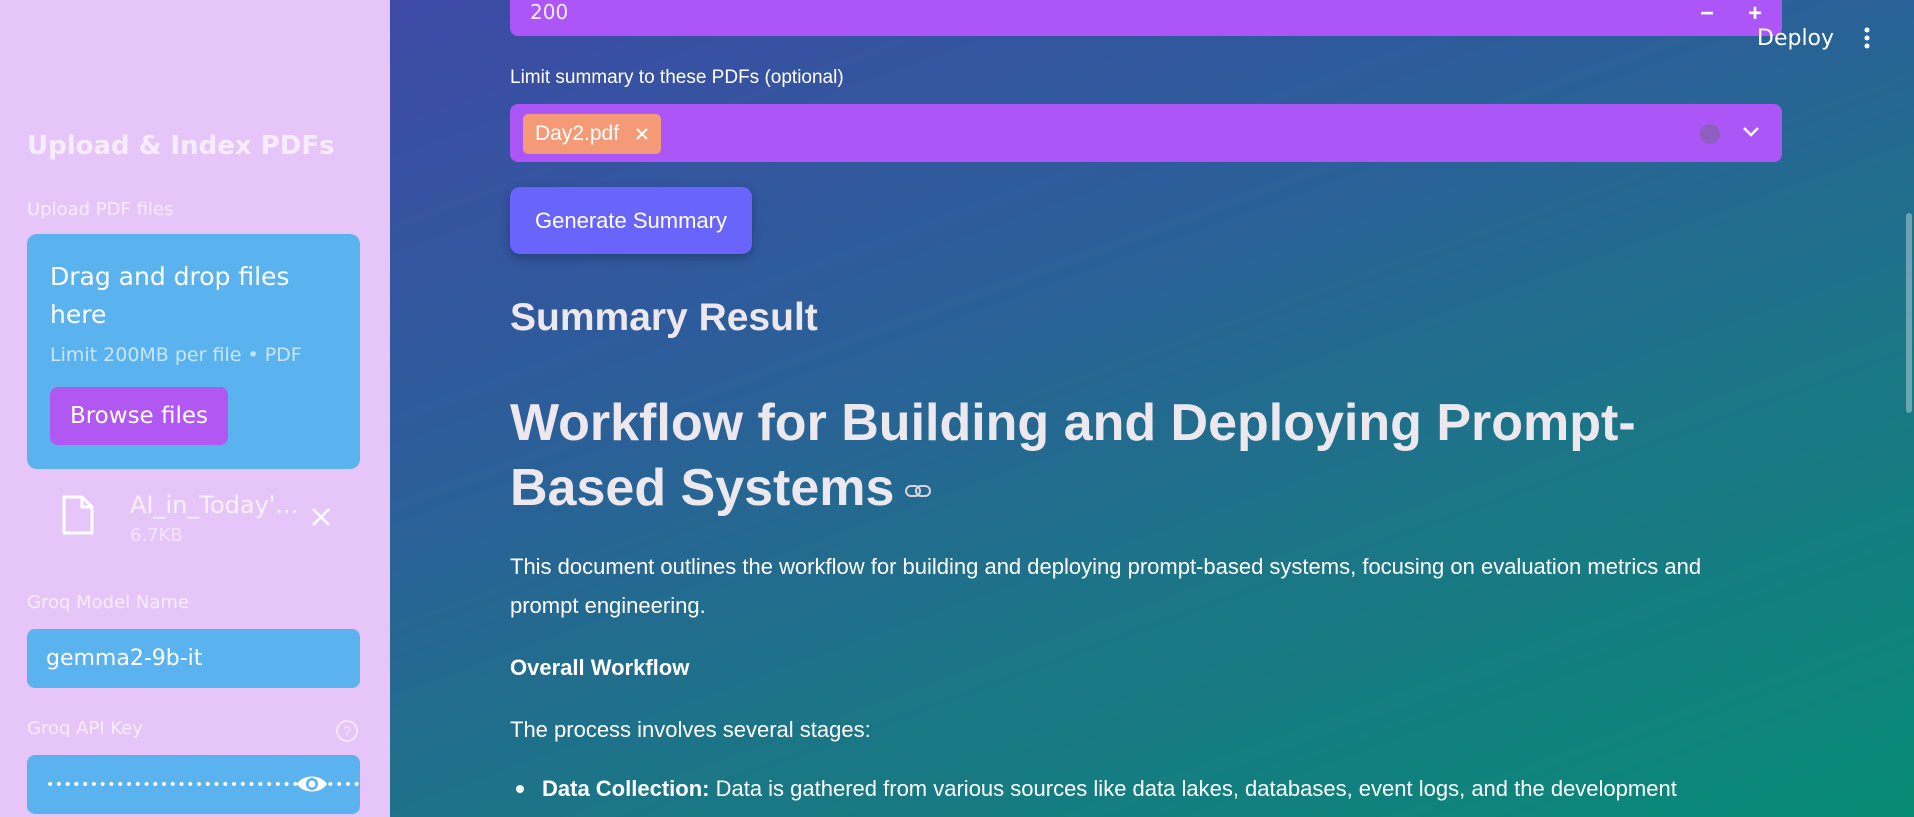 This screenshot has height=817, width=1914. I want to click on sidebar-title: Upload & Index PDFs, so click(181, 146).